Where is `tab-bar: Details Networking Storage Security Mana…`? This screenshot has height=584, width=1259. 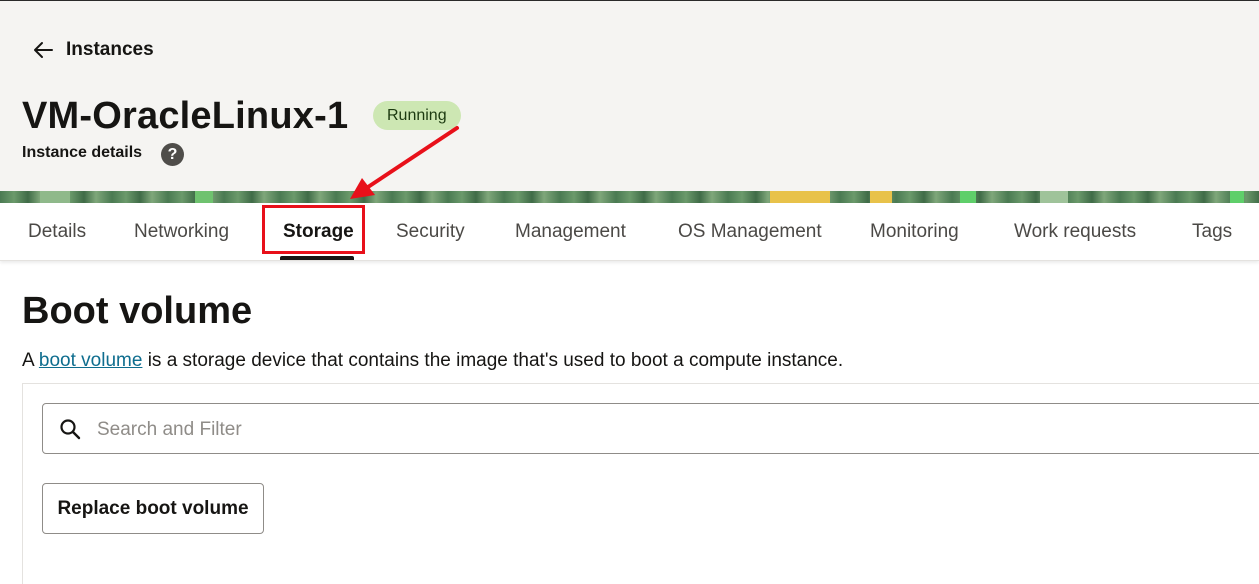
tab-bar: Details Networking Storage Security Mana… is located at coordinates (629, 232).